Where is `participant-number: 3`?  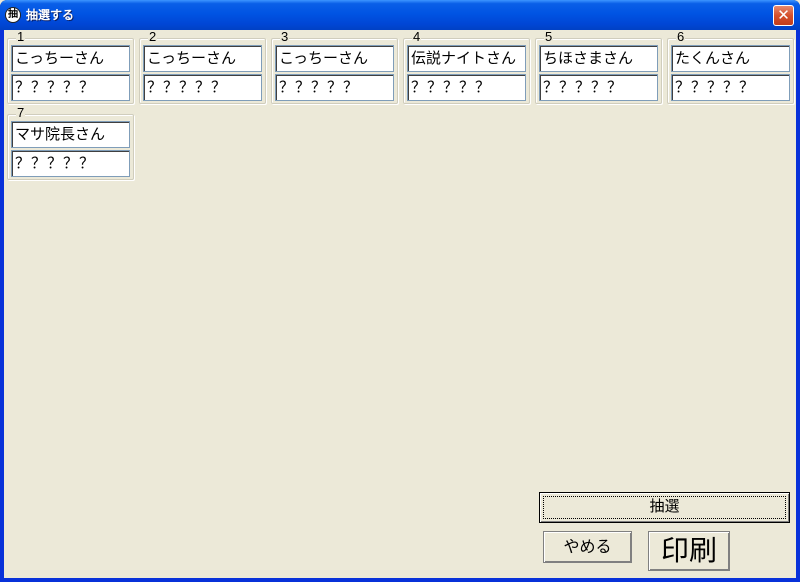
participant-number: 3 is located at coordinates (285, 36).